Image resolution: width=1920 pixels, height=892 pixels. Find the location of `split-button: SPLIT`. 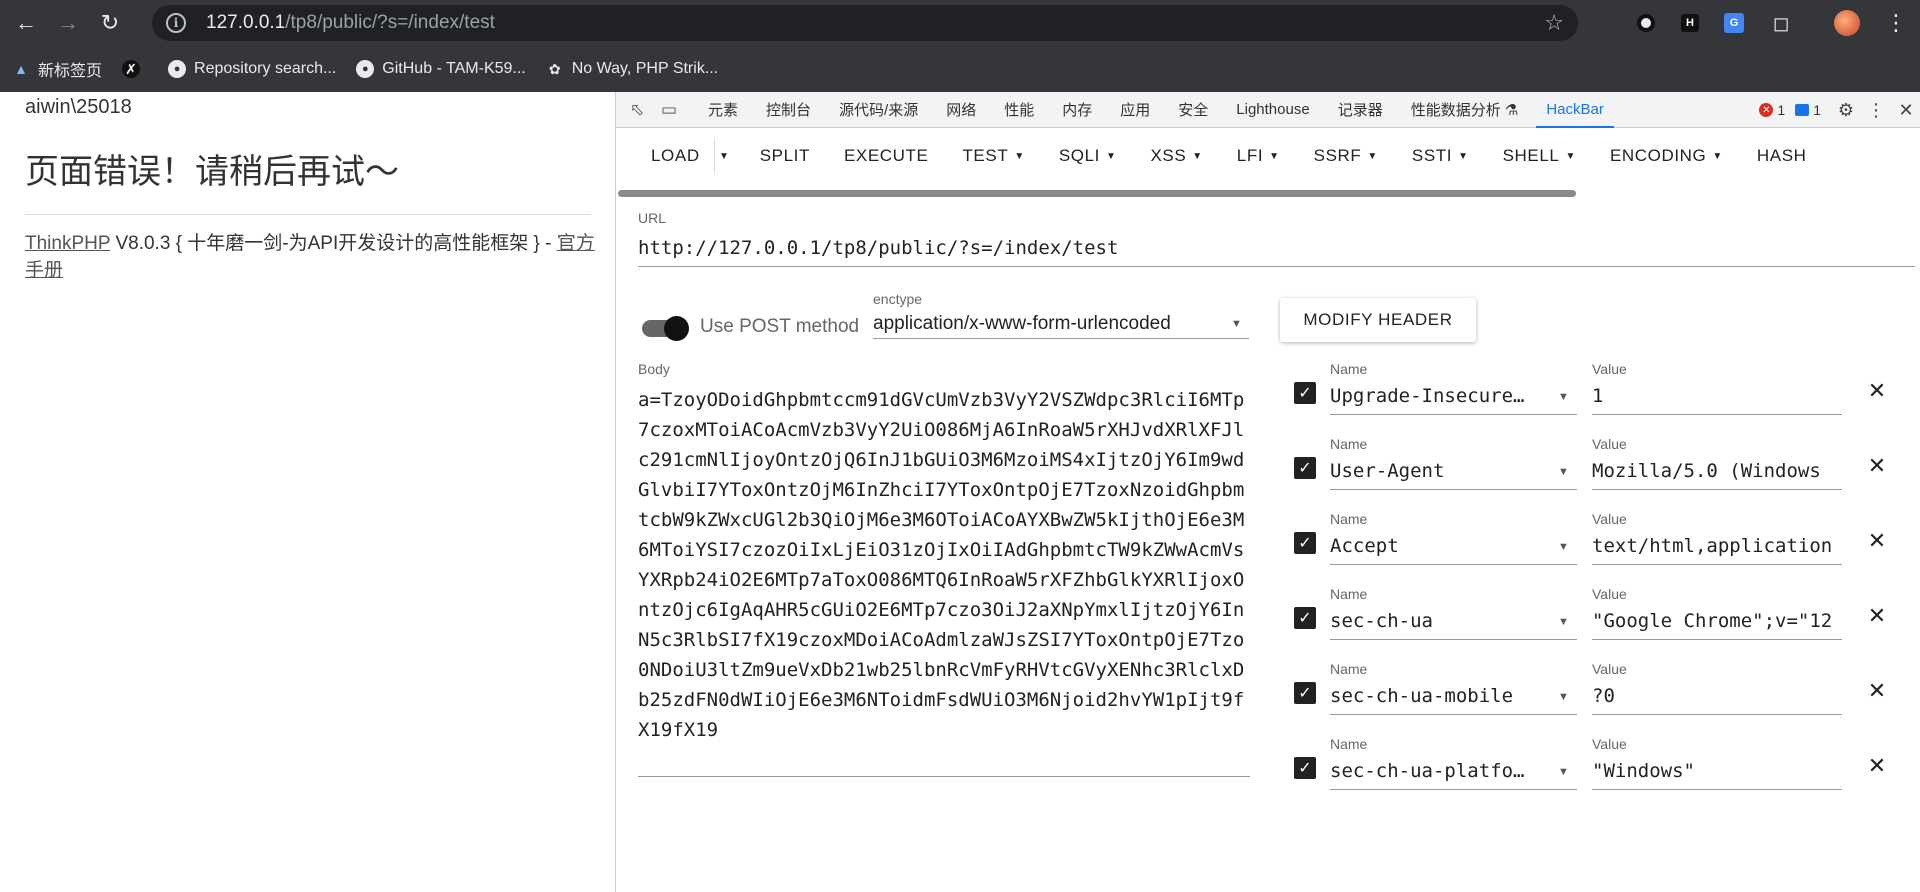

split-button: SPLIT is located at coordinates (785, 156).